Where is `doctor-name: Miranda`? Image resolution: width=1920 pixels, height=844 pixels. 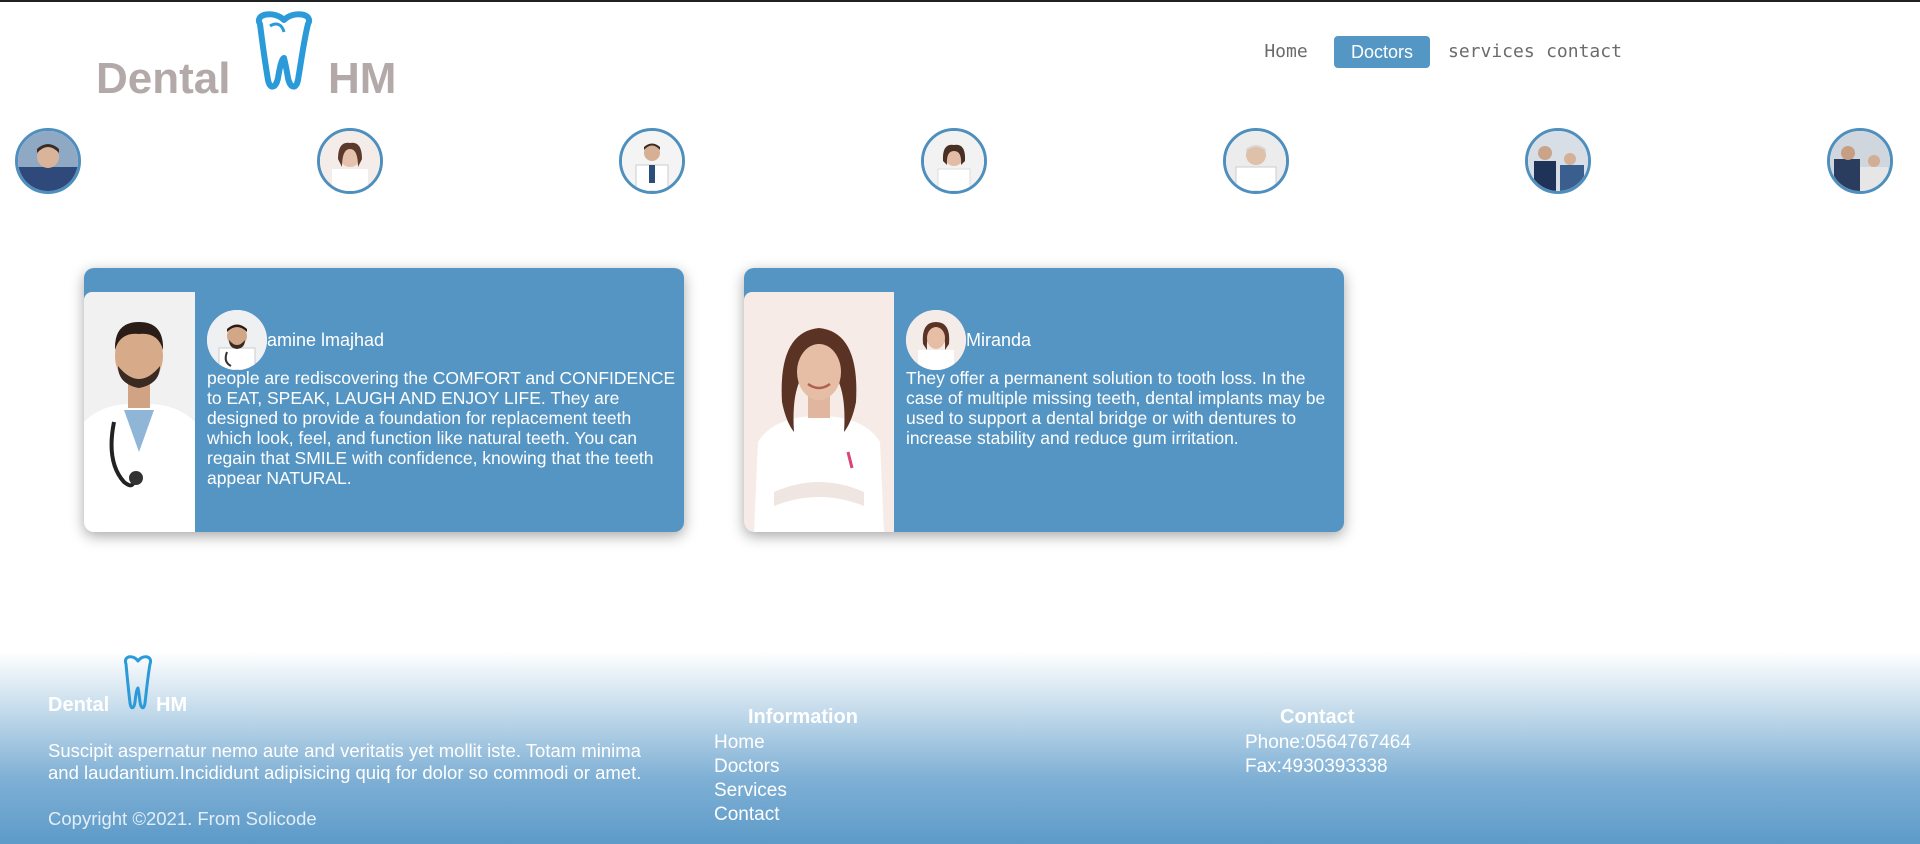 doctor-name: Miranda is located at coordinates (999, 340).